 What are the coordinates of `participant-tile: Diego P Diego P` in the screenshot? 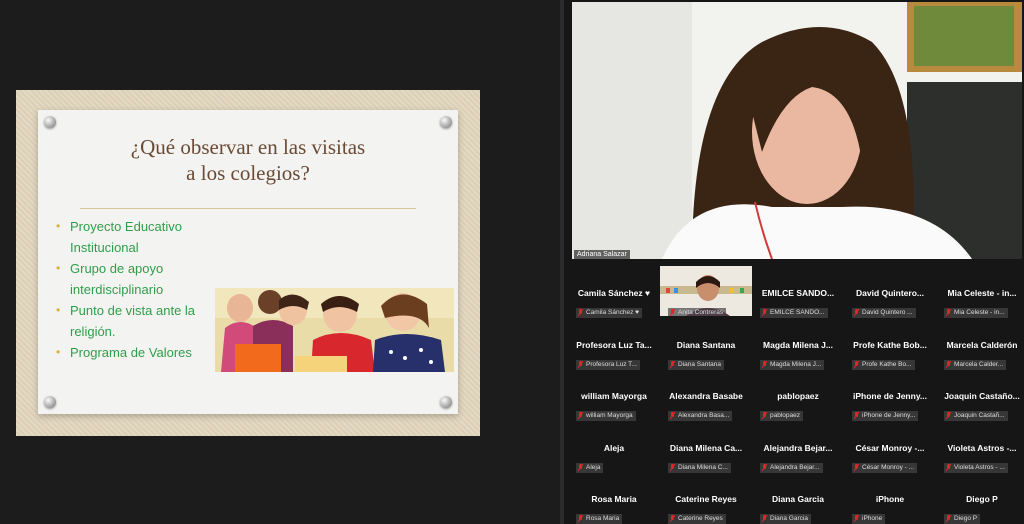 It's located at (980, 498).